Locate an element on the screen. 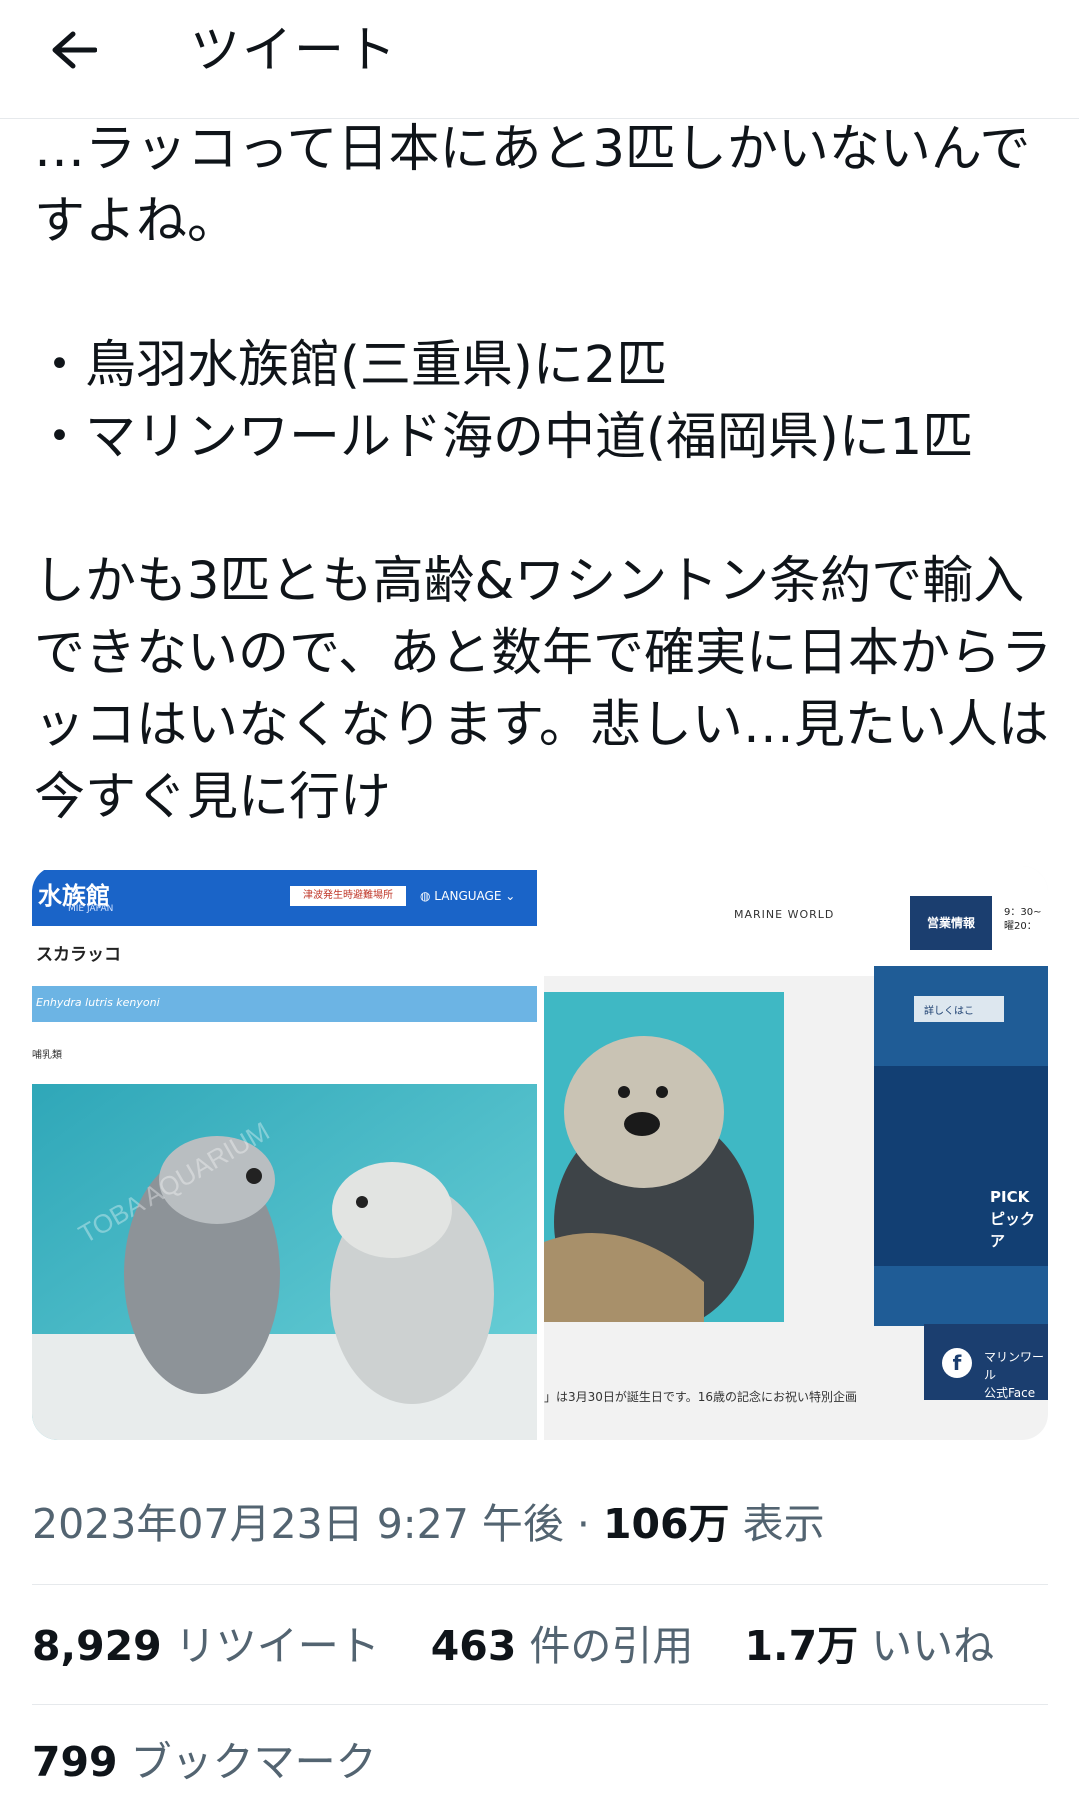 Image resolution: width=1079 pixels, height=1802 pixels. retweets-stat: 8,929 リツイート is located at coordinates (206, 1646).